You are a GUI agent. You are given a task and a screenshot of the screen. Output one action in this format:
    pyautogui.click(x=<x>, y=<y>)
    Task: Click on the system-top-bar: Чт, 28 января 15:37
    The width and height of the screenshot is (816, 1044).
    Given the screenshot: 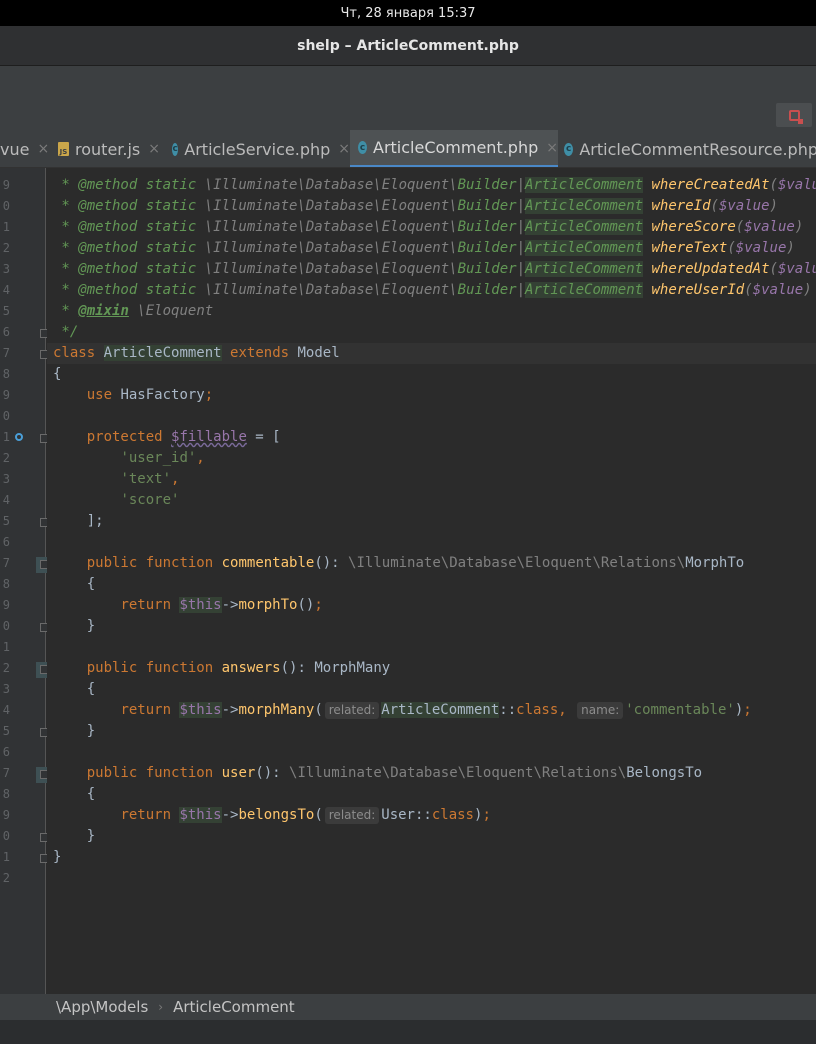 What is the action you would take?
    pyautogui.click(x=408, y=13)
    